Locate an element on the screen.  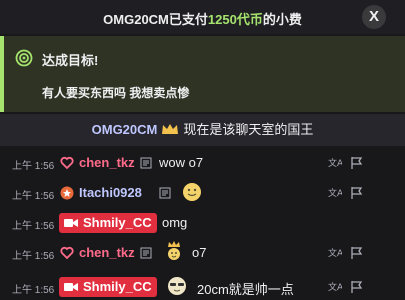
message-text: omg is located at coordinates (175, 222).